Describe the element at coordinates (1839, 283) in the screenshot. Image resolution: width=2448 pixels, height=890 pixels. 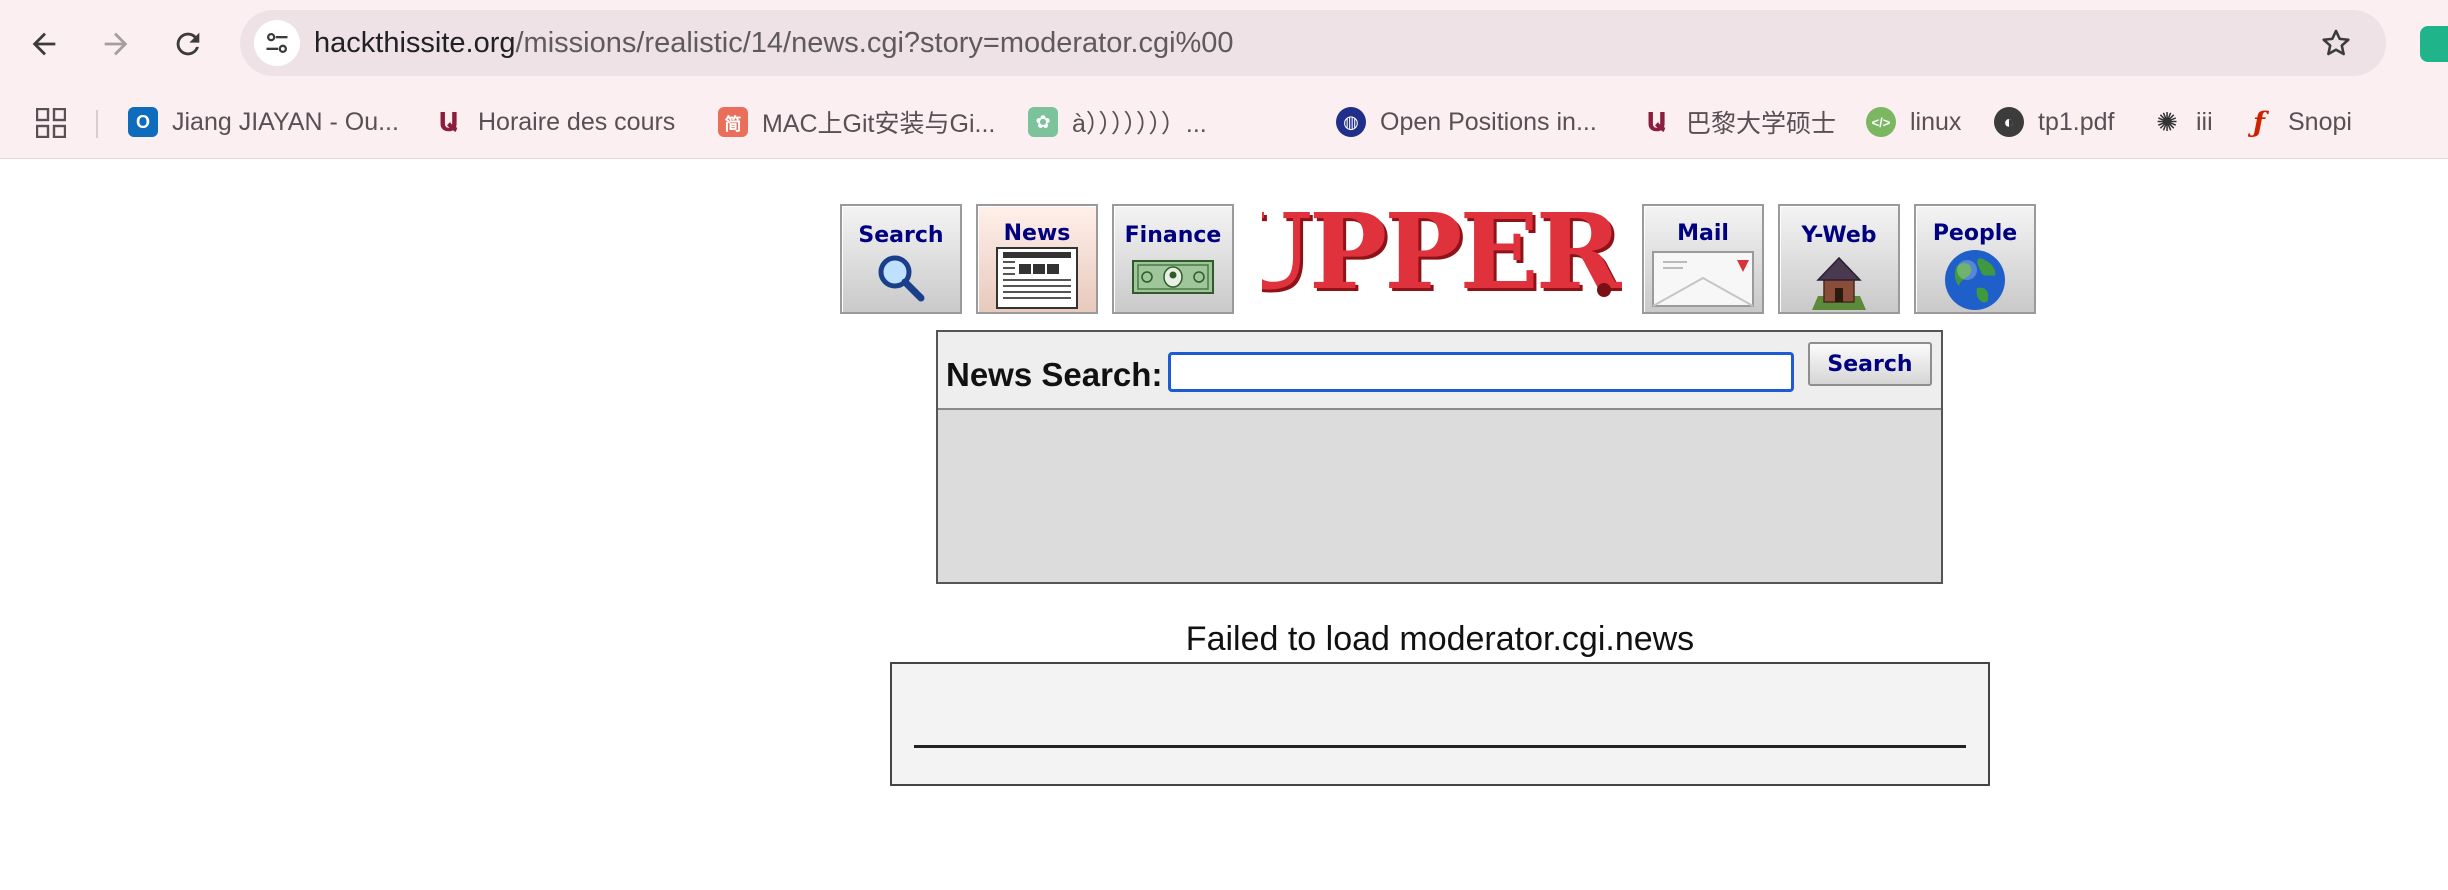
I see `house-icon` at that location.